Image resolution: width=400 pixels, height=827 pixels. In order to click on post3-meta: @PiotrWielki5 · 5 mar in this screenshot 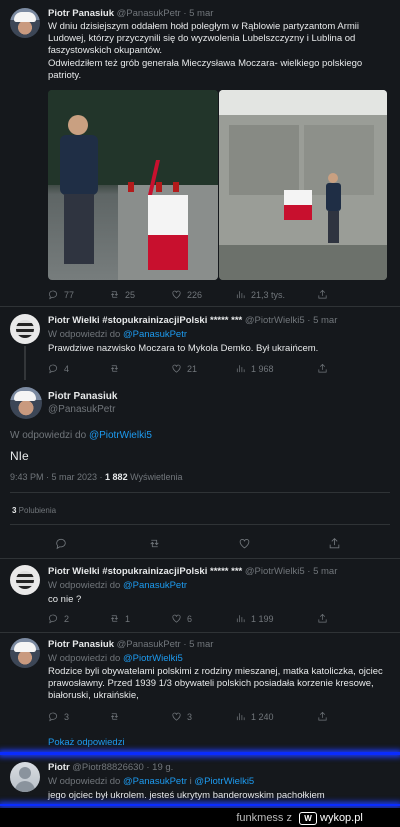, I will do `click(291, 571)`.